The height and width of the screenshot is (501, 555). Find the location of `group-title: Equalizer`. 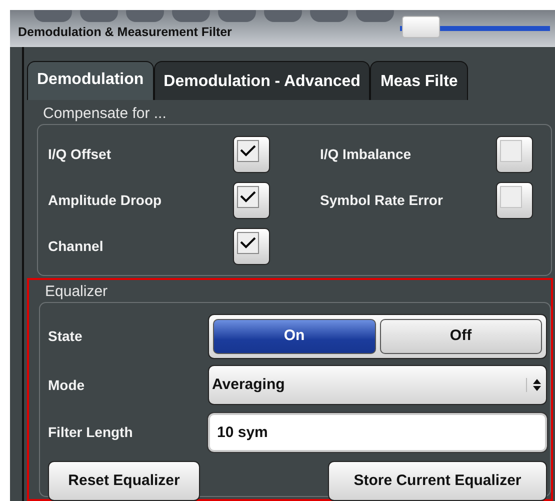

group-title: Equalizer is located at coordinates (76, 291).